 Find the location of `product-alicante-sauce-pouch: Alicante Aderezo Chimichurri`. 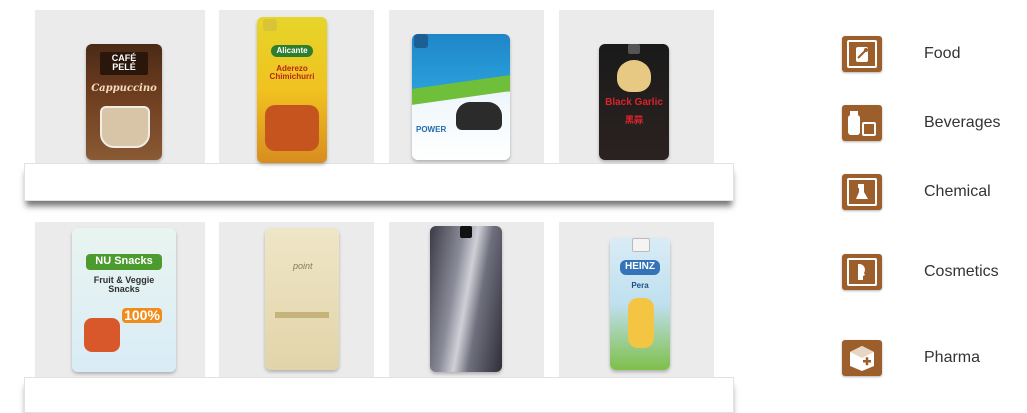

product-alicante-sauce-pouch: Alicante Aderezo Chimichurri is located at coordinates (292, 90).